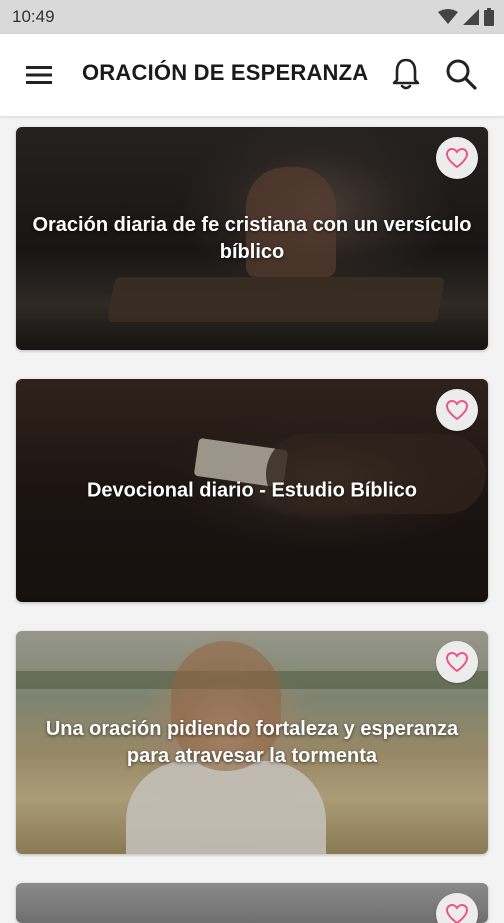 Image resolution: width=504 pixels, height=923 pixels. Describe the element at coordinates (39, 75) in the screenshot. I see `menu-icon` at that location.